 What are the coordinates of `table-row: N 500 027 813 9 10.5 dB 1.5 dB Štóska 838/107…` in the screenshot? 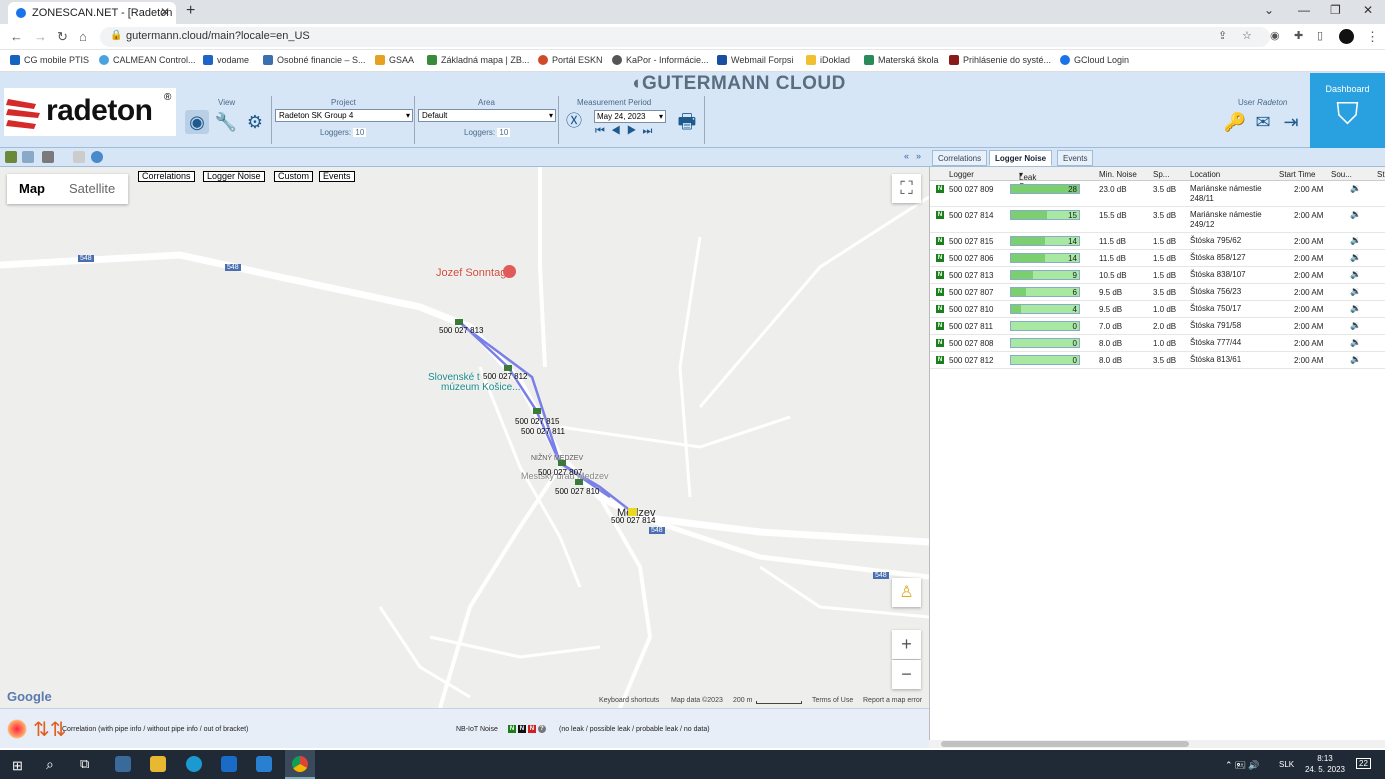 It's located at (1157, 275).